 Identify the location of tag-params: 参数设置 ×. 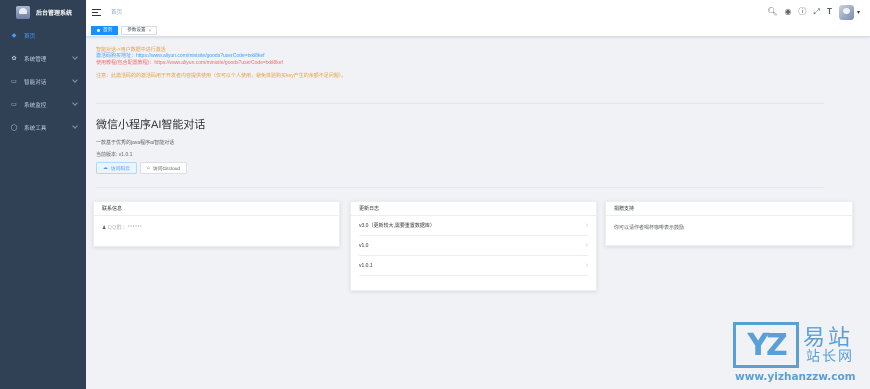
(139, 30).